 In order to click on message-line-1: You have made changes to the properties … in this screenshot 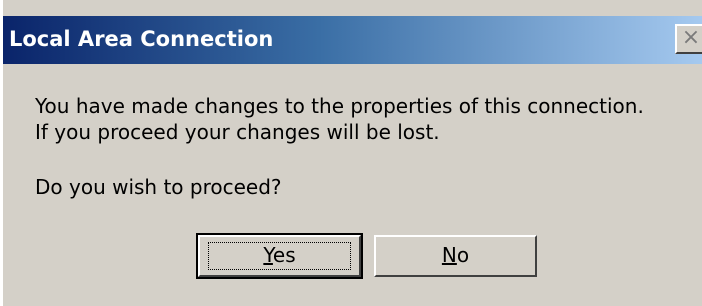, I will do `click(339, 106)`.